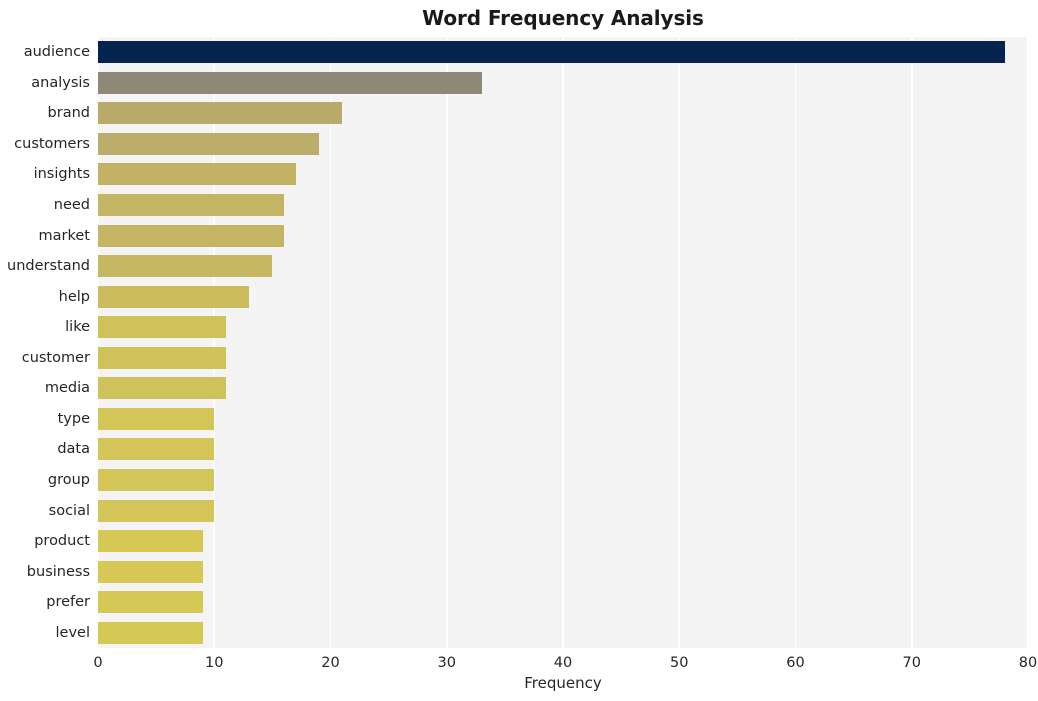 This screenshot has height=701, width=1038. What do you see at coordinates (446, 663) in the screenshot?
I see `x-tick-label-30: 30` at bounding box center [446, 663].